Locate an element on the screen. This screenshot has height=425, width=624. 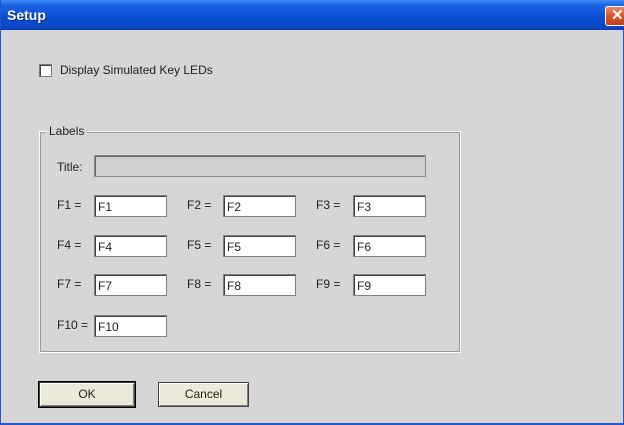
f9-field: F9 is located at coordinates (389, 285).